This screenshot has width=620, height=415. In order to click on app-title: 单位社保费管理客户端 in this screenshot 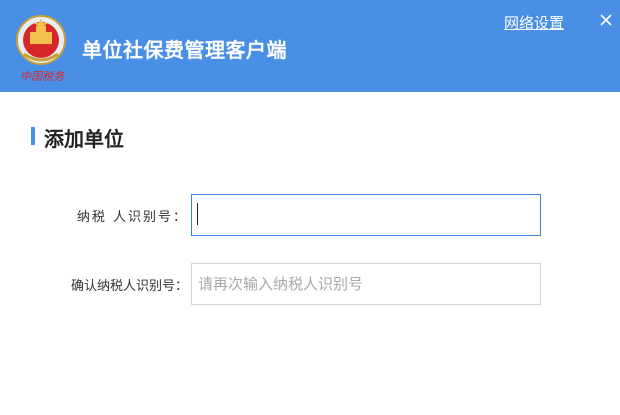, I will do `click(184, 50)`.